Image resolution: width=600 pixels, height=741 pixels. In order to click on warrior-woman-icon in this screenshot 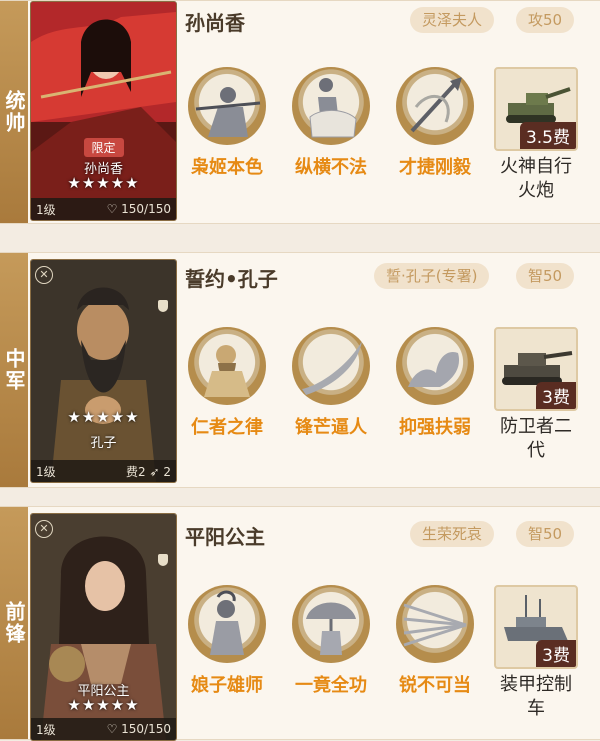, I will do `click(227, 624)`.